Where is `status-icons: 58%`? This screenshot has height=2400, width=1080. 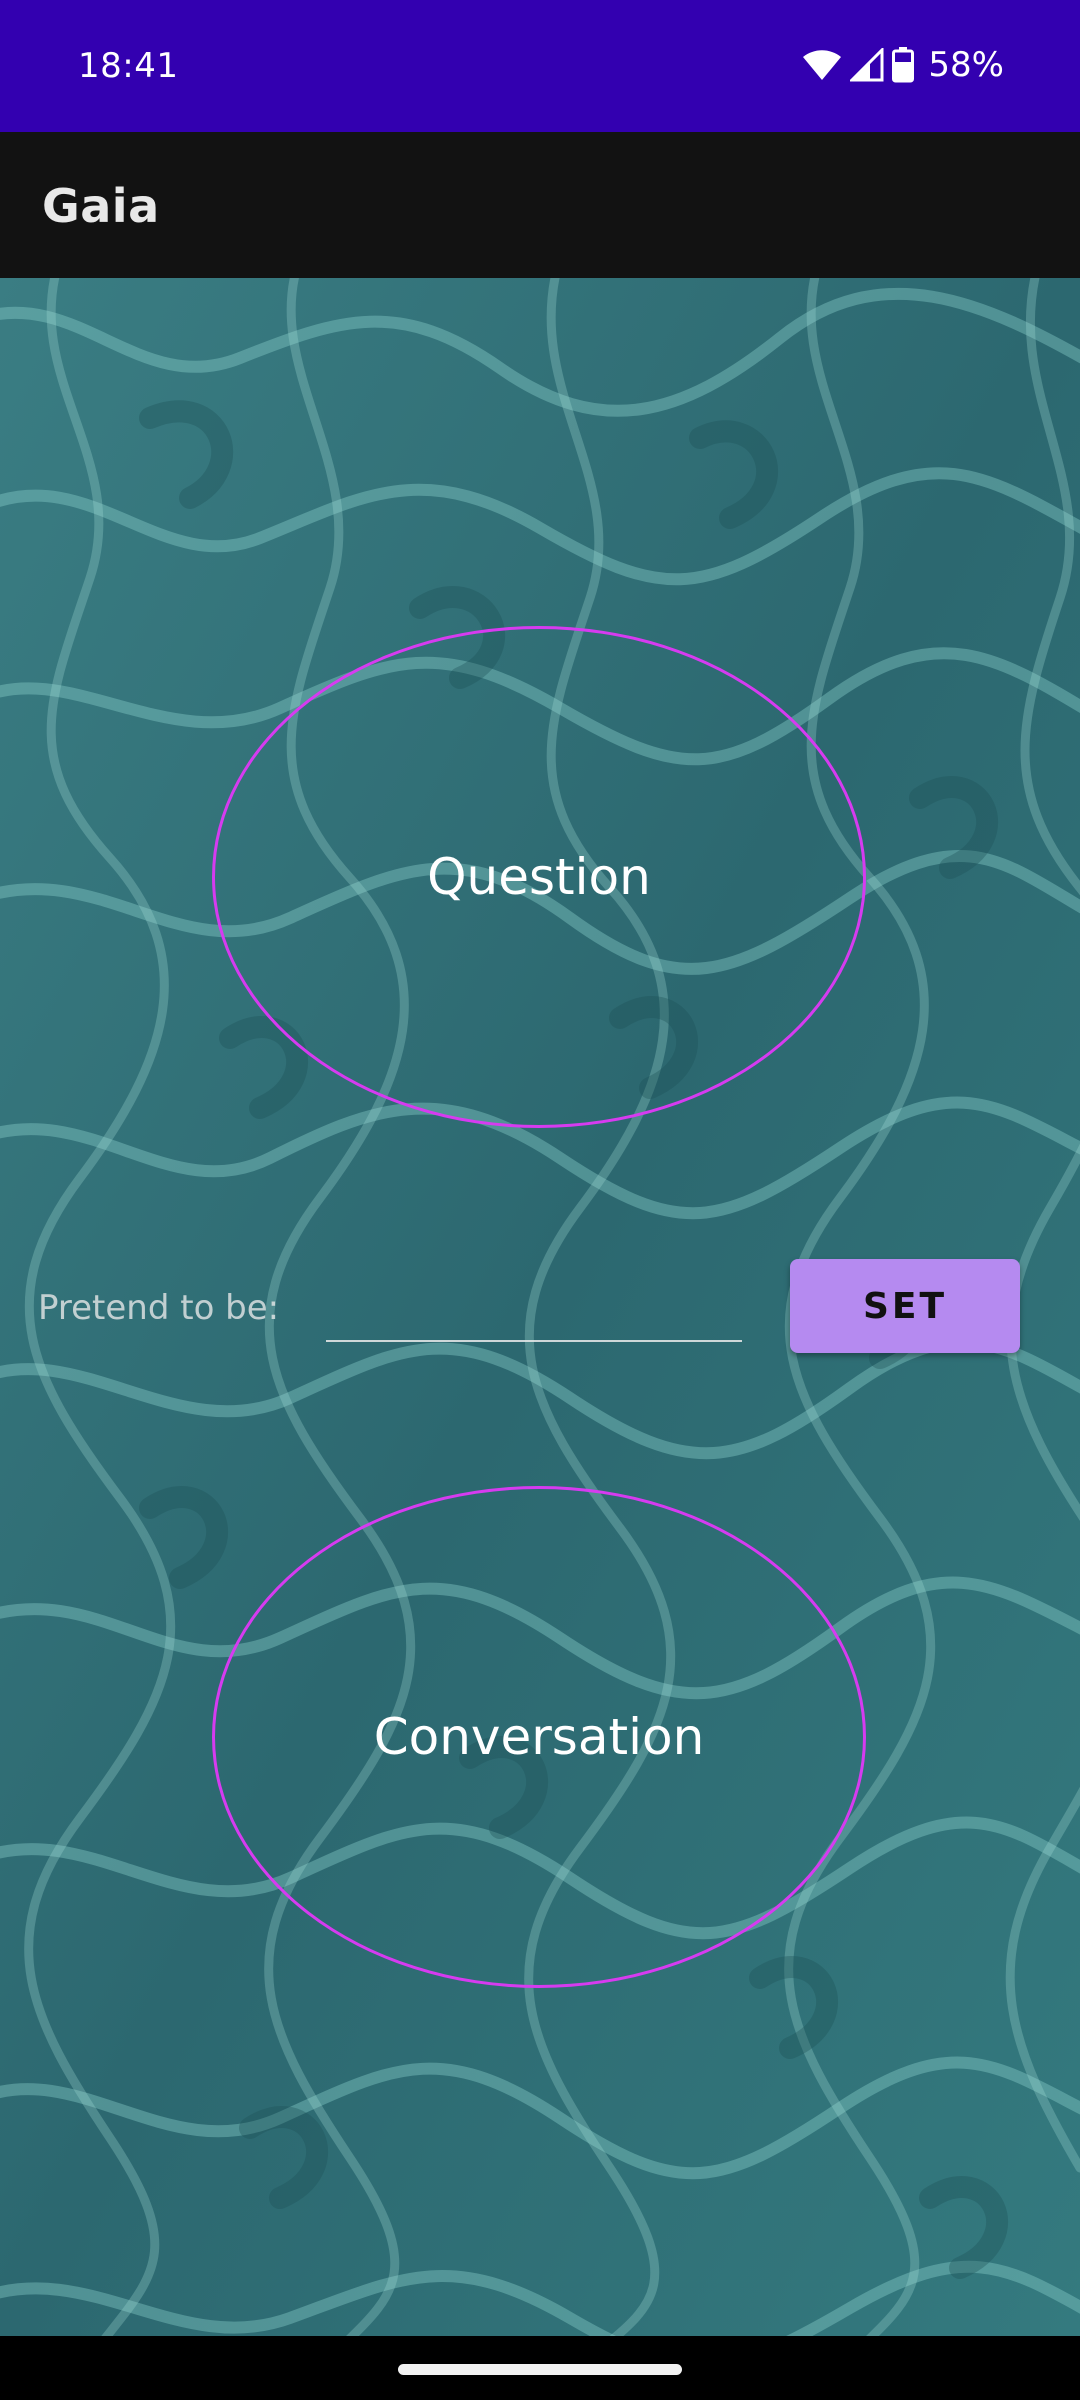 status-icons: 58% is located at coordinates (903, 65).